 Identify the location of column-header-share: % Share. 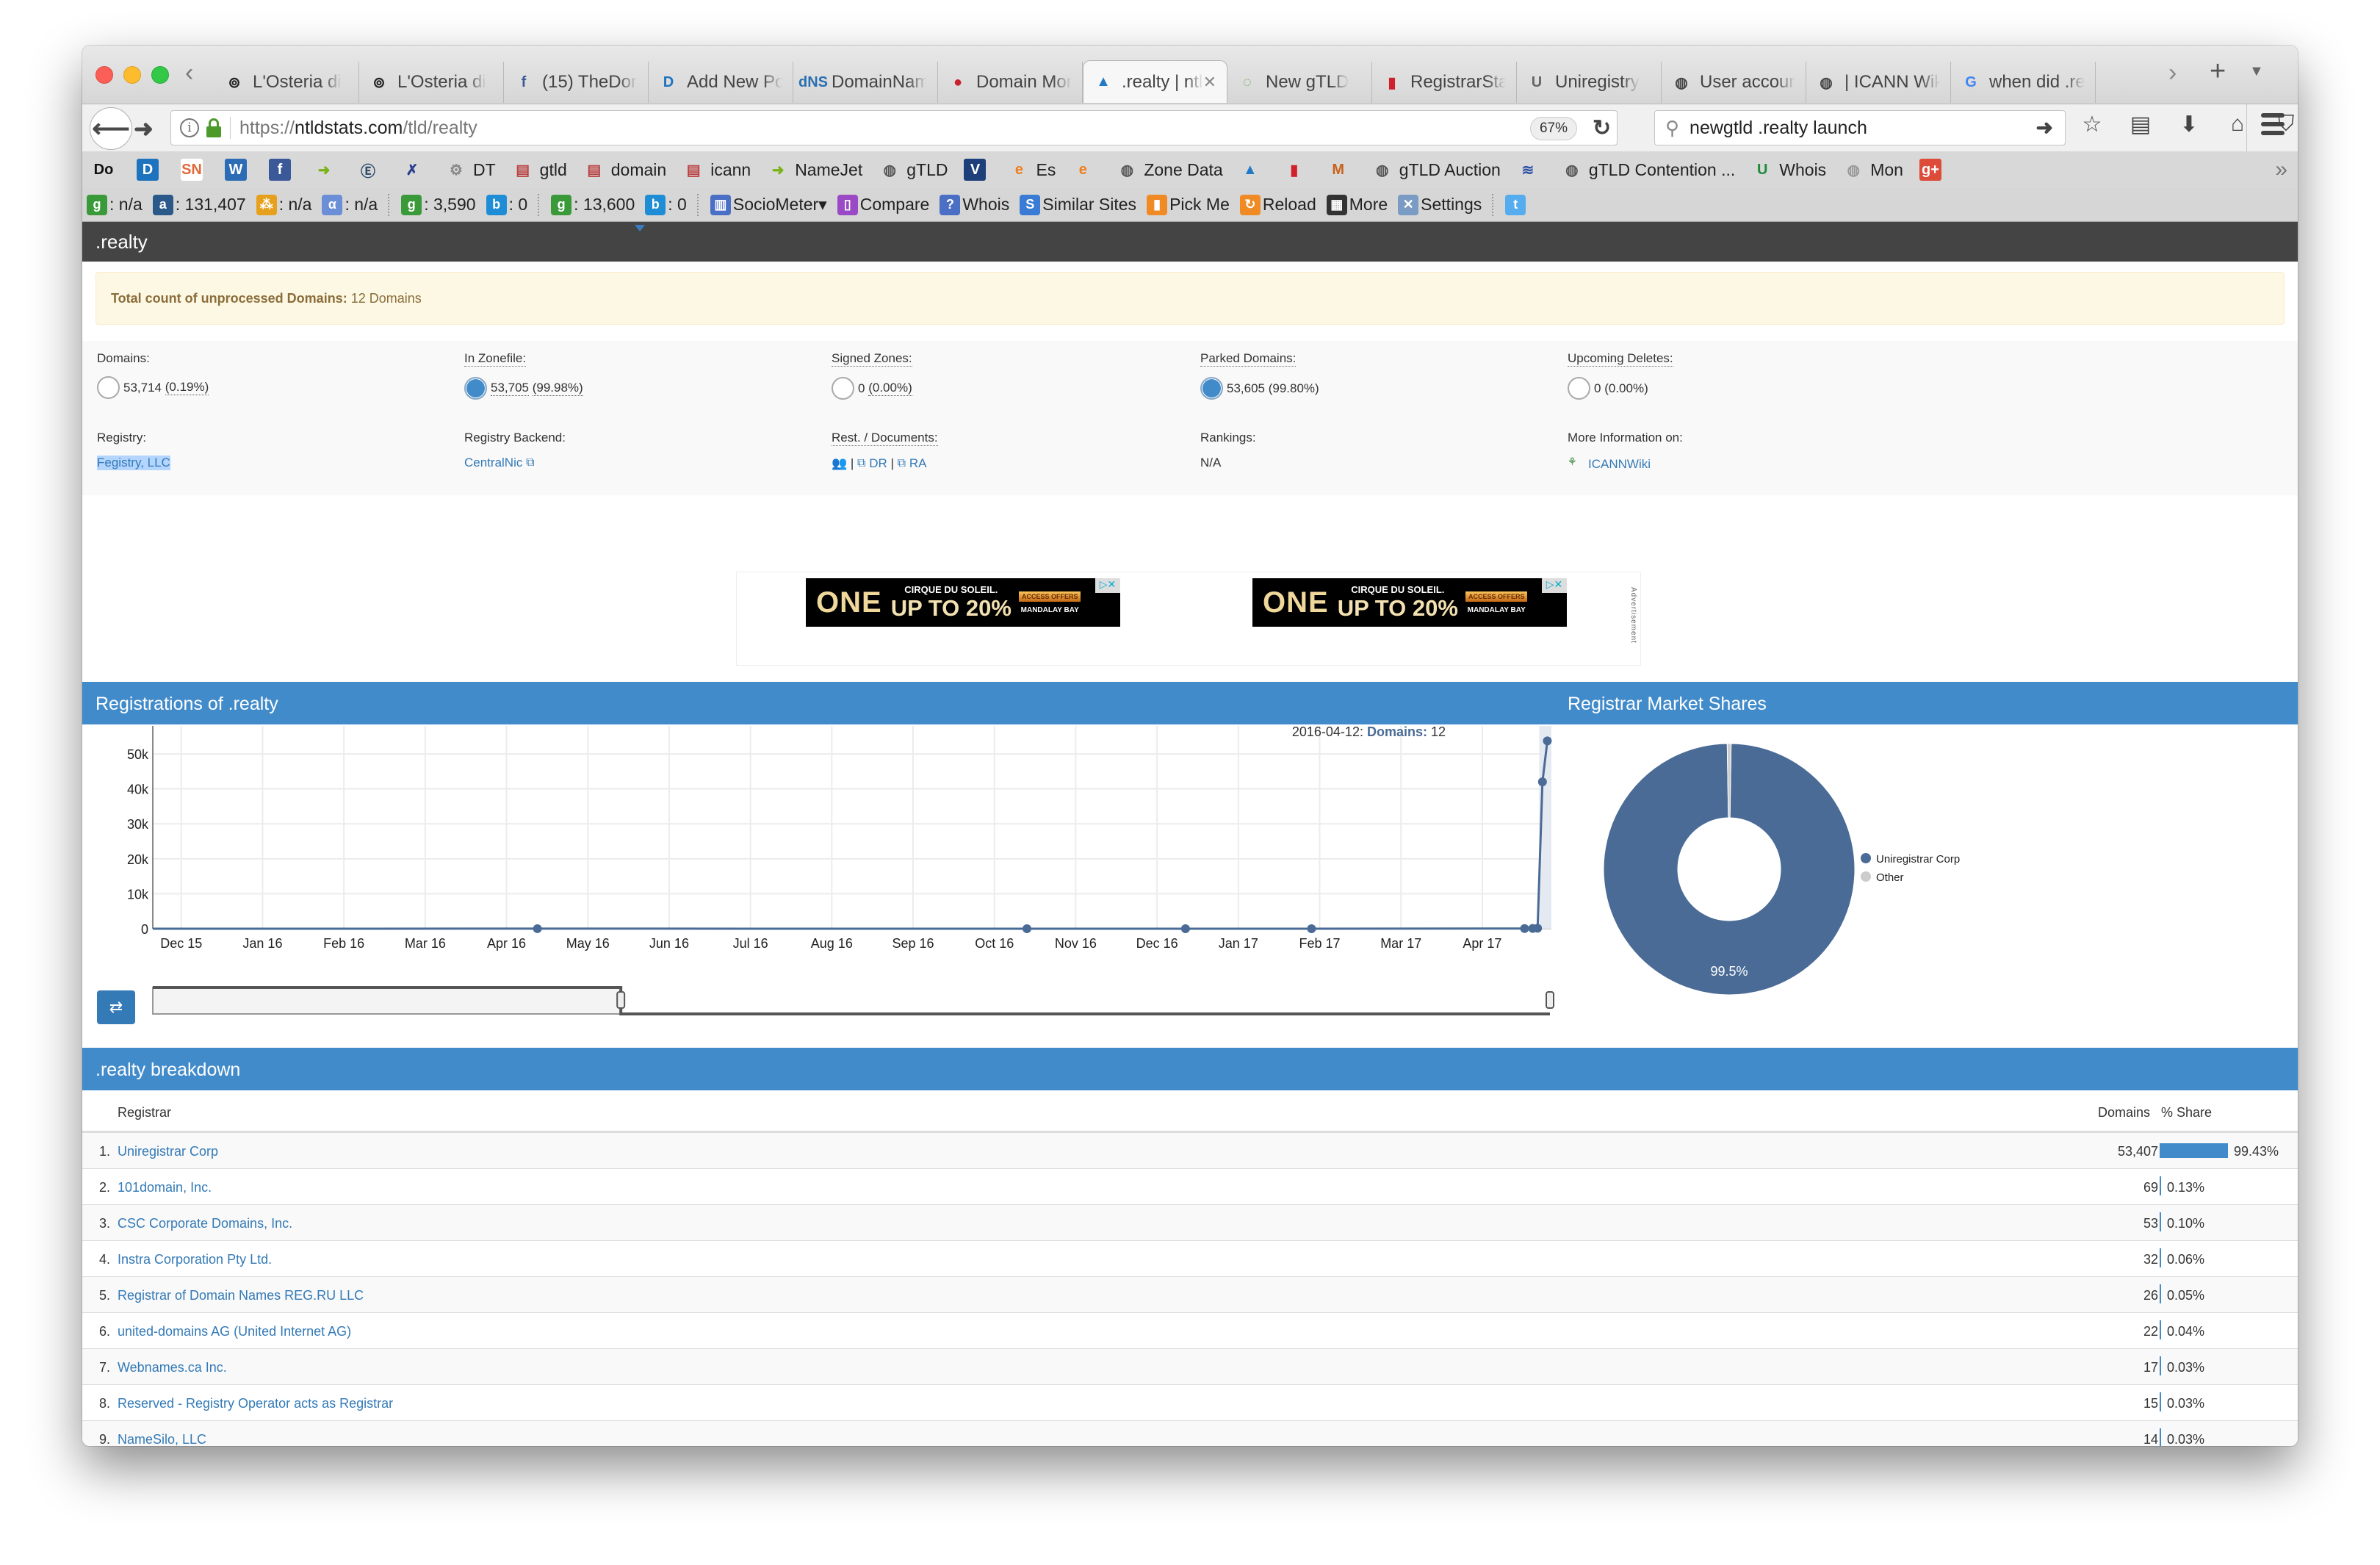
(2186, 1112).